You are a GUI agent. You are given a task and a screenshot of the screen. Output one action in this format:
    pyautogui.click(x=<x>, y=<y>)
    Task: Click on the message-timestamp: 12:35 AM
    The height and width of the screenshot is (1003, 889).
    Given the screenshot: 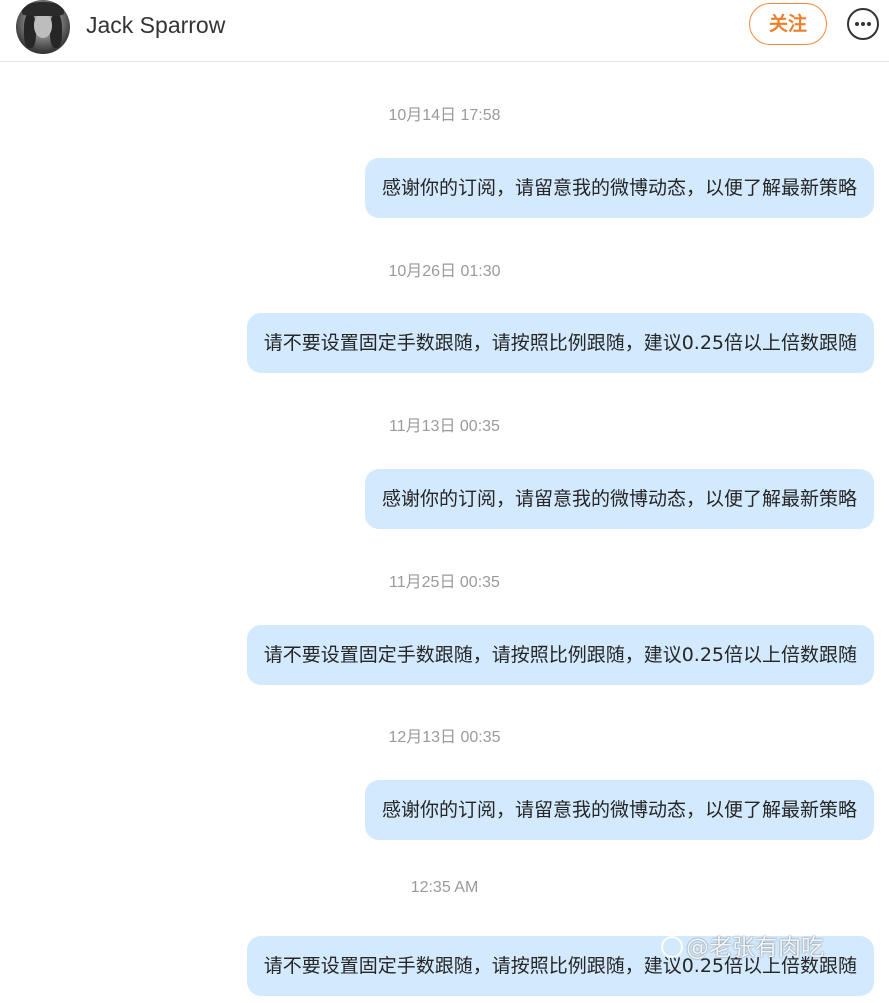 What is the action you would take?
    pyautogui.click(x=444, y=887)
    